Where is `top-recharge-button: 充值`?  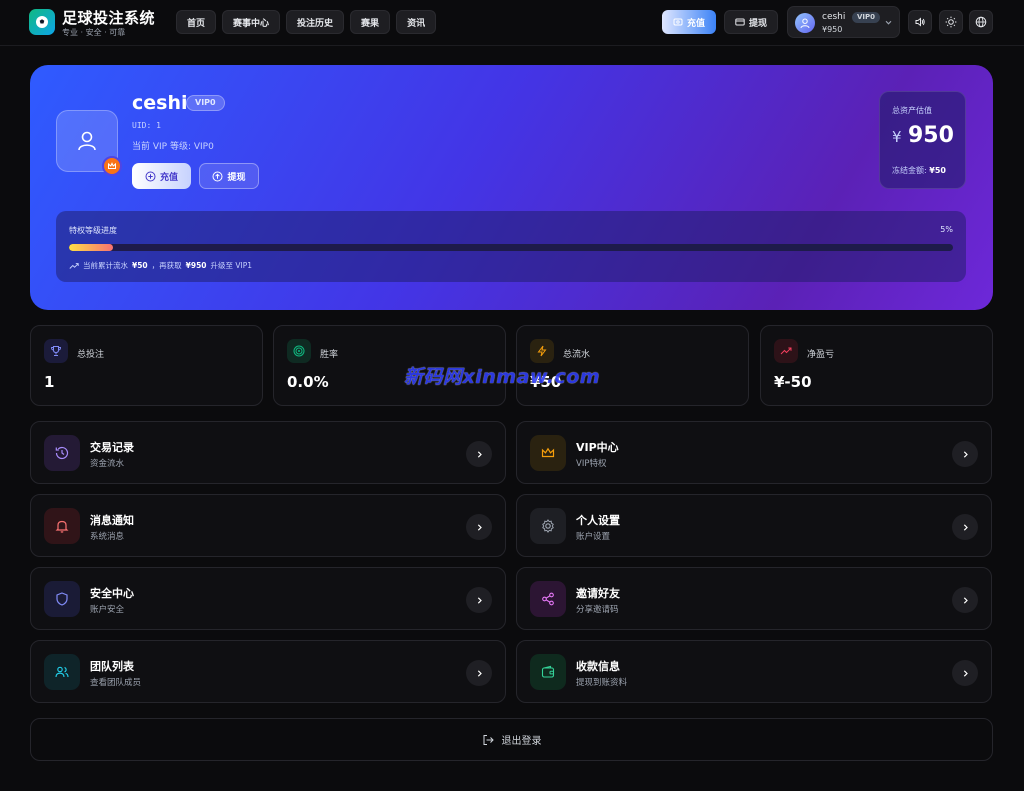
top-recharge-button: 充值 is located at coordinates (689, 22).